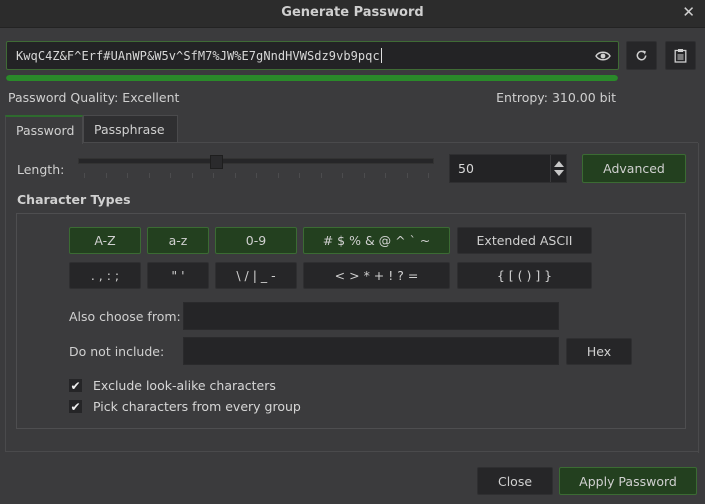 The width and height of the screenshot is (705, 504). I want to click on password-quality-bar, so click(312, 78).